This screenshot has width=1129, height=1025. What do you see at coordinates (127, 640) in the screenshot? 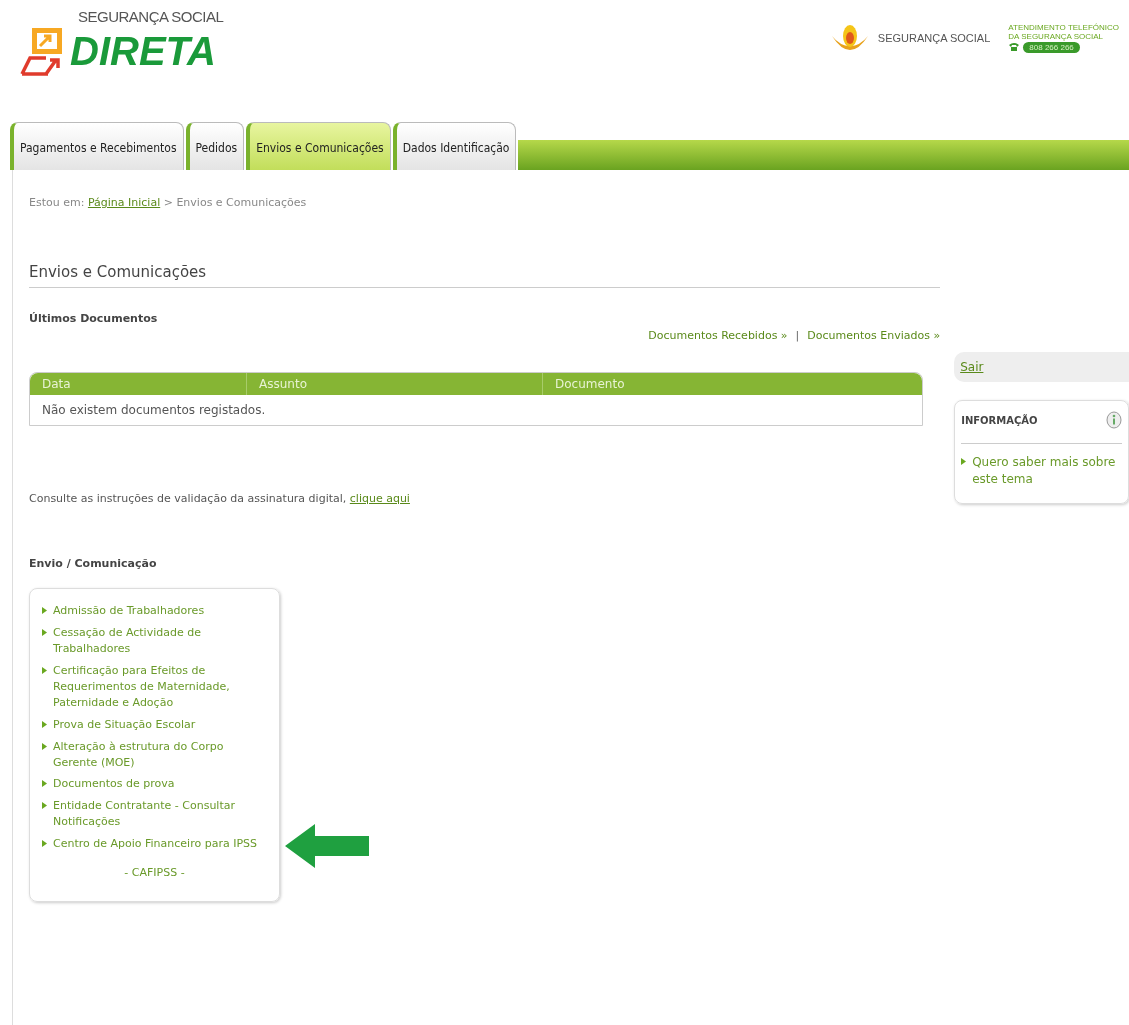
I see `submission-label: Cessação de Actividade de Trabalhadores` at bounding box center [127, 640].